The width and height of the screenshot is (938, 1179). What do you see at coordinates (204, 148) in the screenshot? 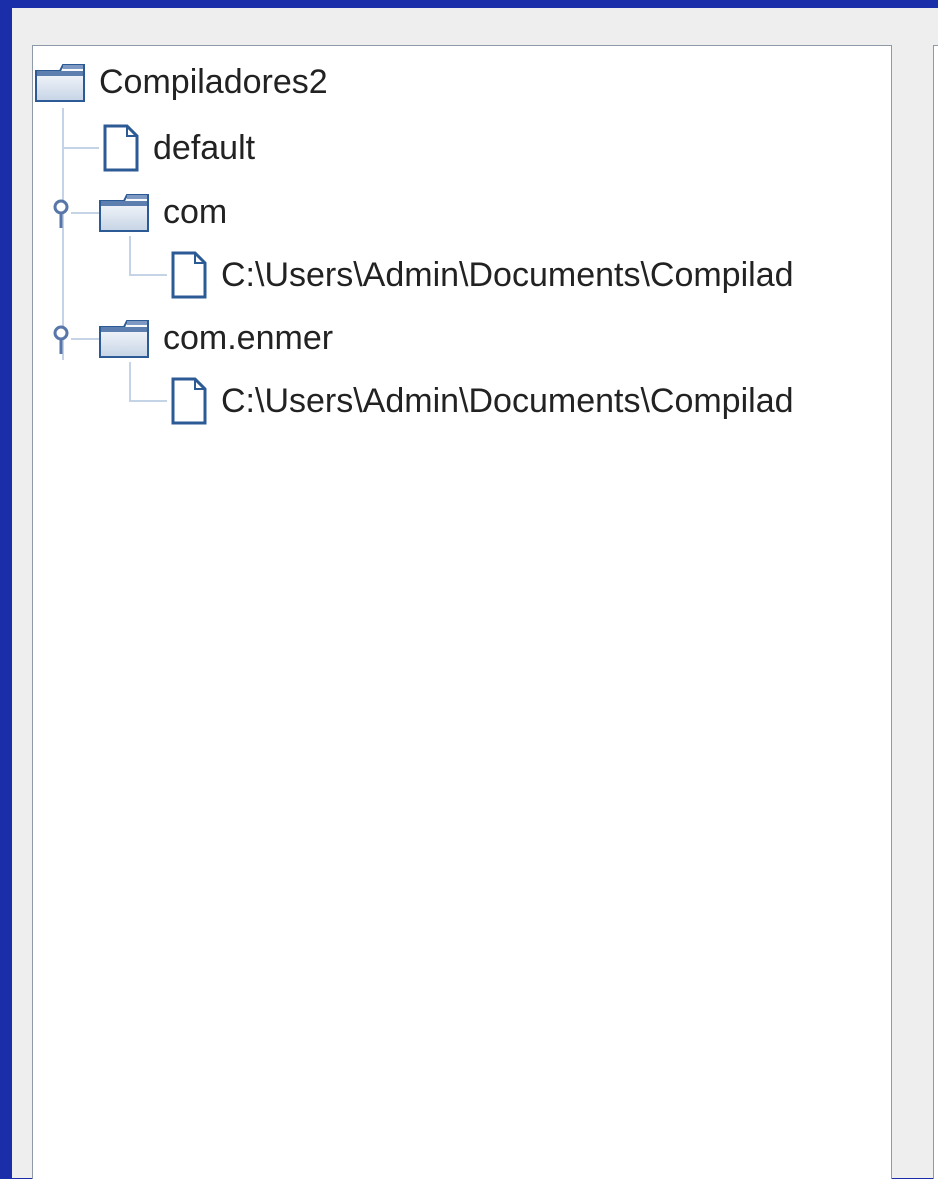
I see `tree-node-default-label: default` at bounding box center [204, 148].